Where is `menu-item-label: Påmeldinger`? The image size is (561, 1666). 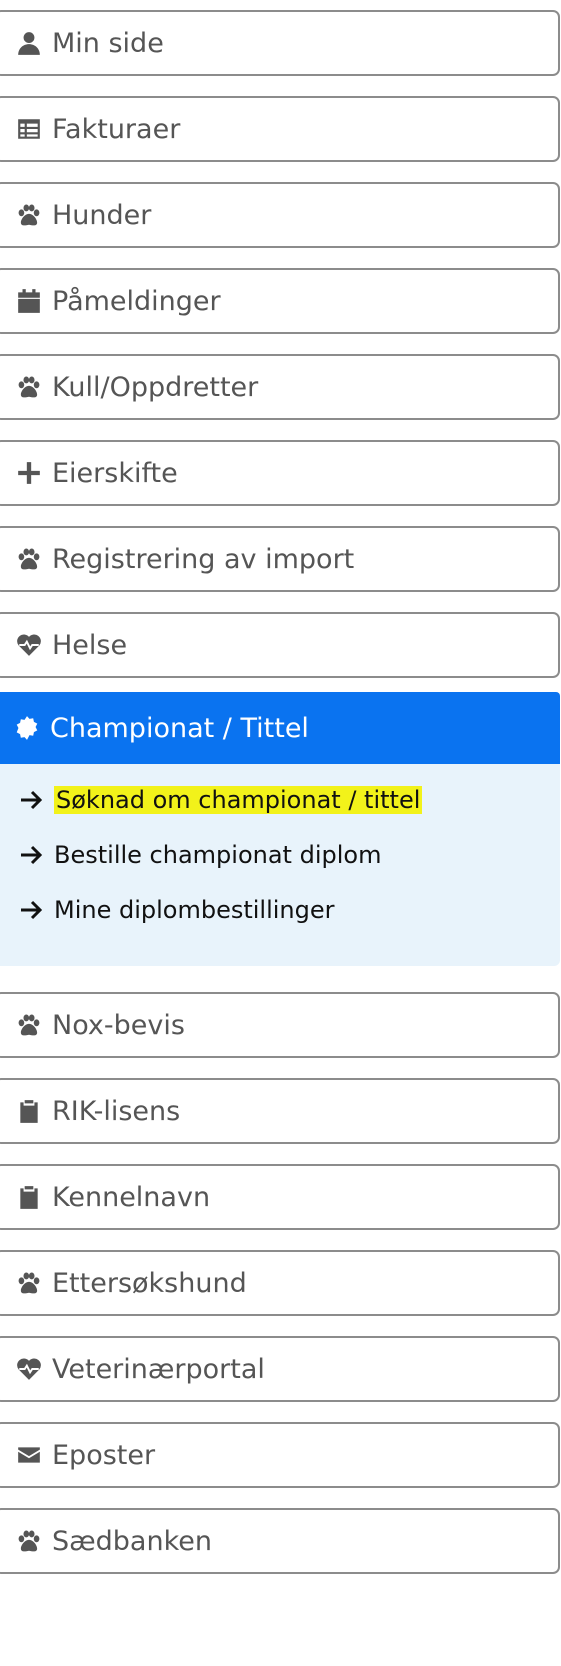 menu-item-label: Påmeldinger is located at coordinates (136, 301).